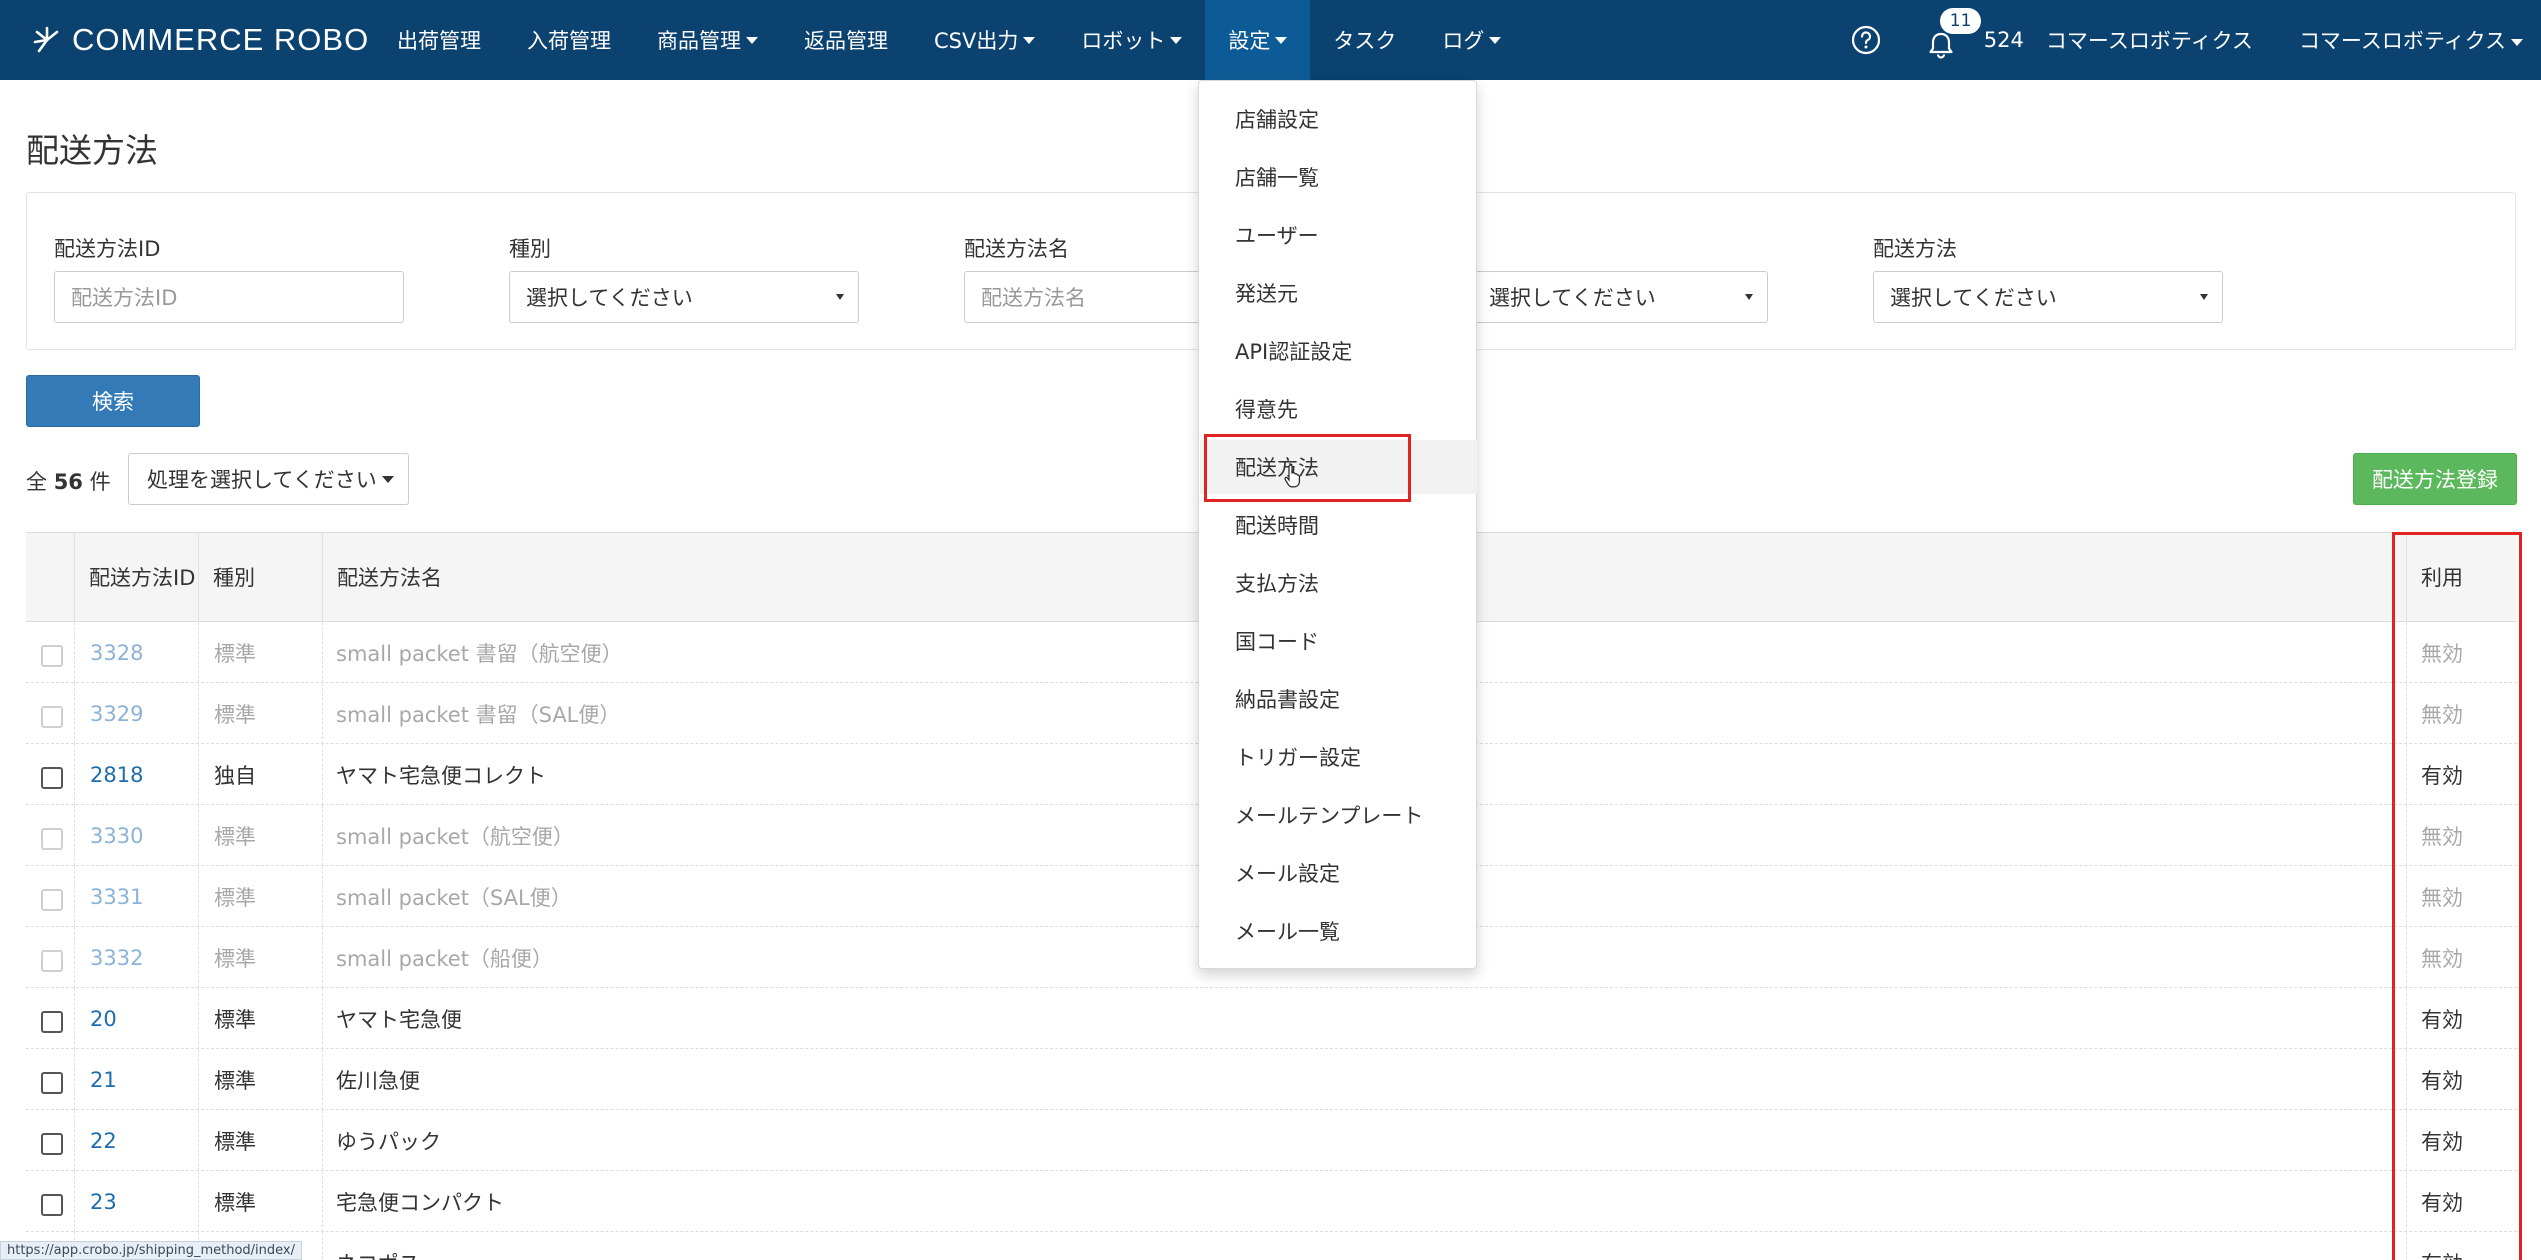  I want to click on filter-id-label: 配送方法ID, so click(107, 249).